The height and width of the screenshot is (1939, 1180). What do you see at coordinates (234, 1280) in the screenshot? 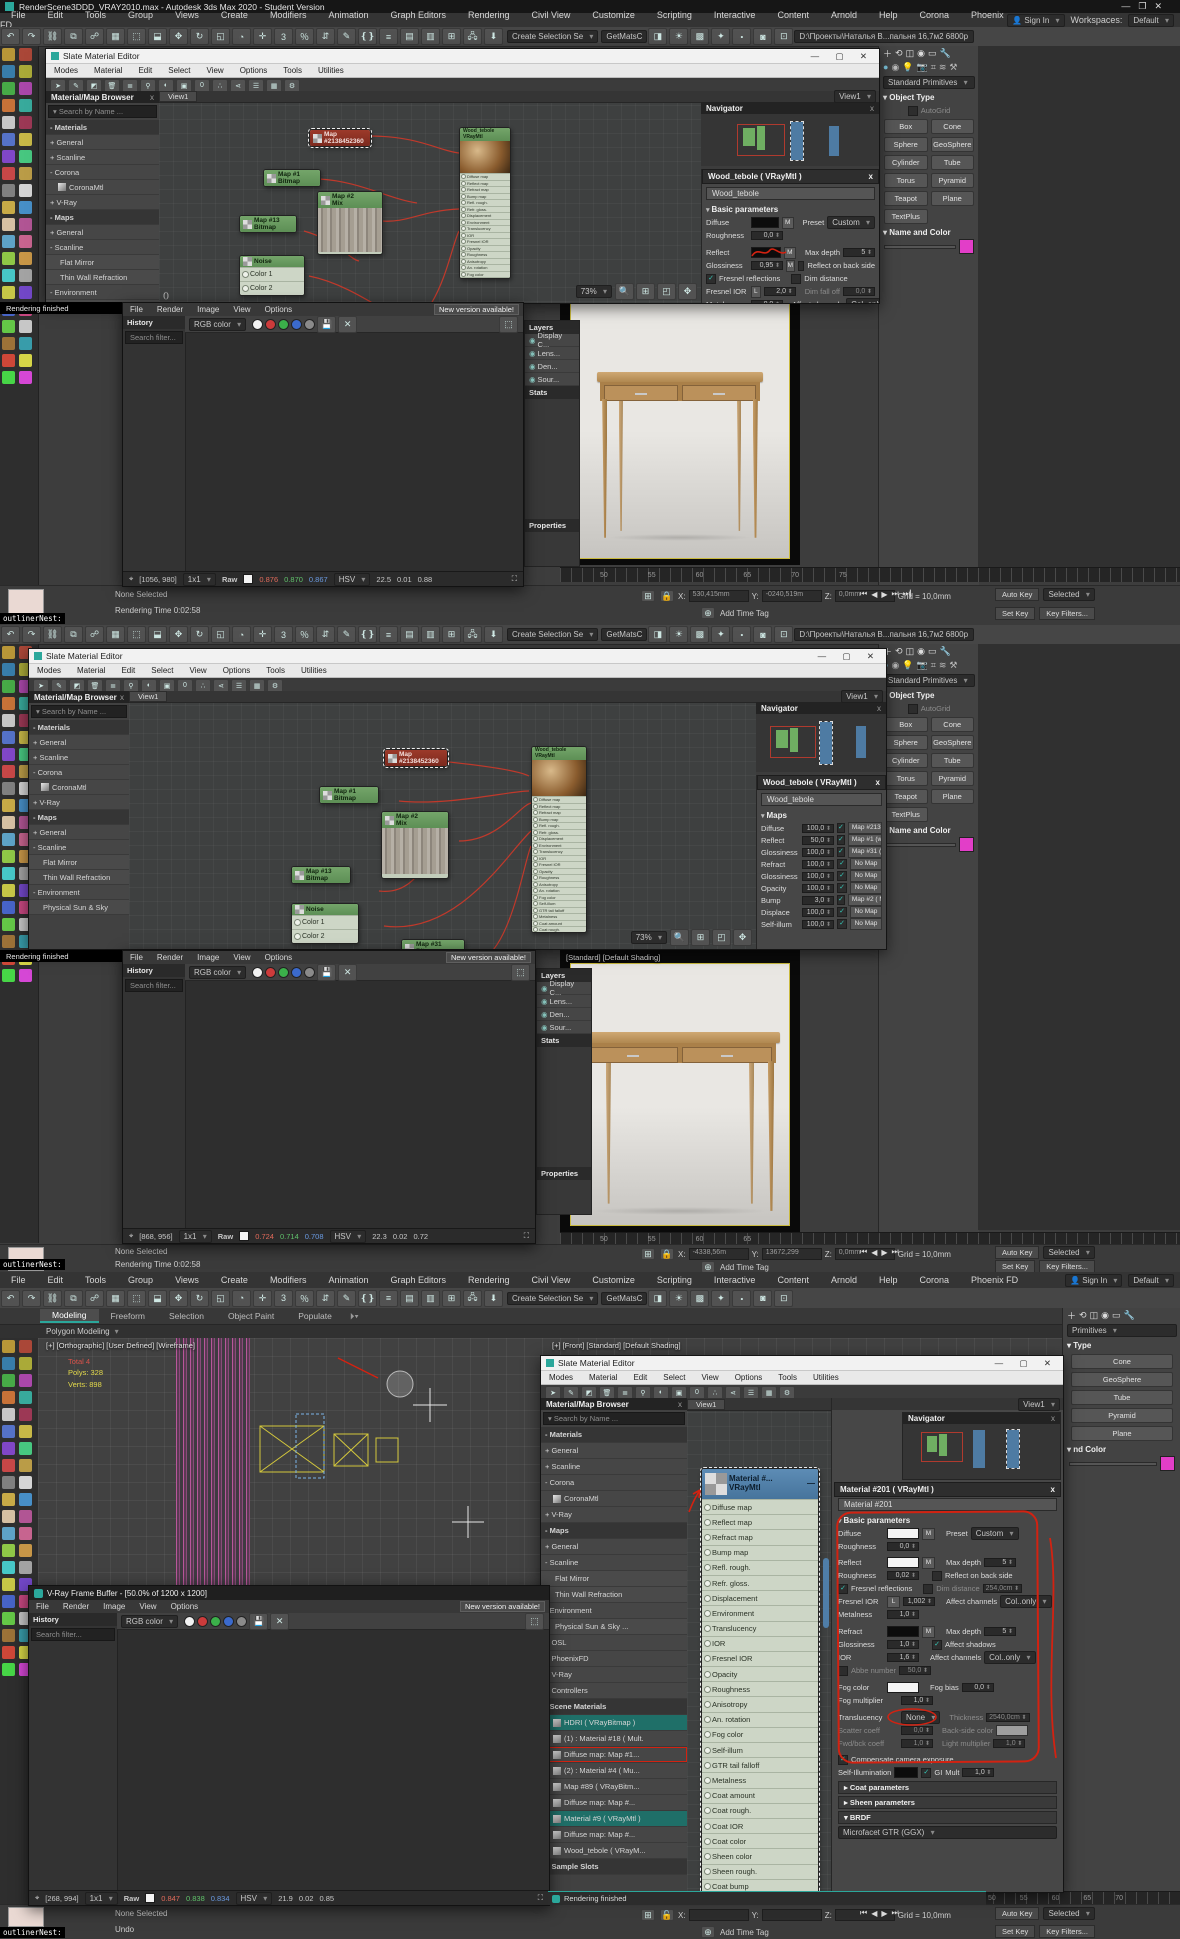
I see `menu-item: Create` at bounding box center [234, 1280].